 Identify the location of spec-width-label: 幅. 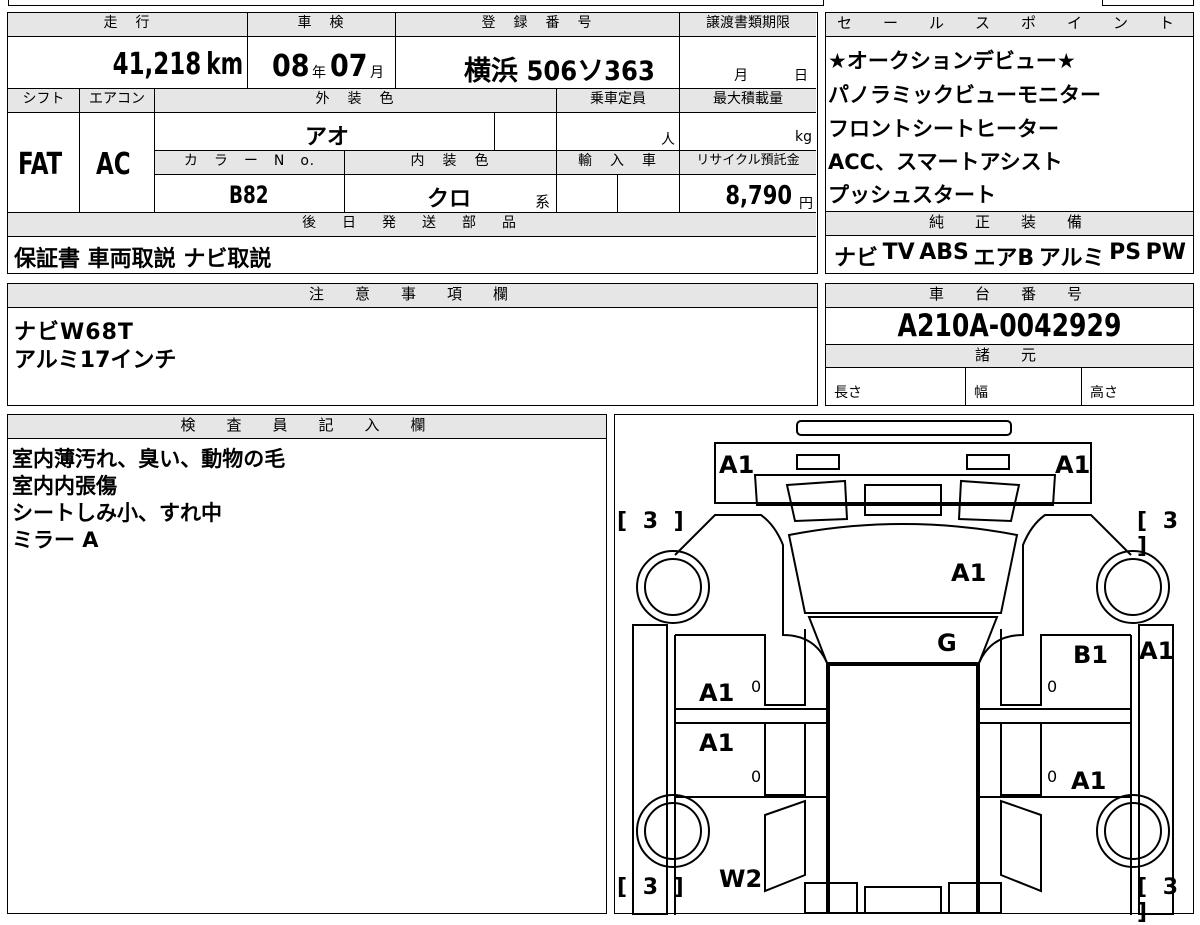
(981, 393).